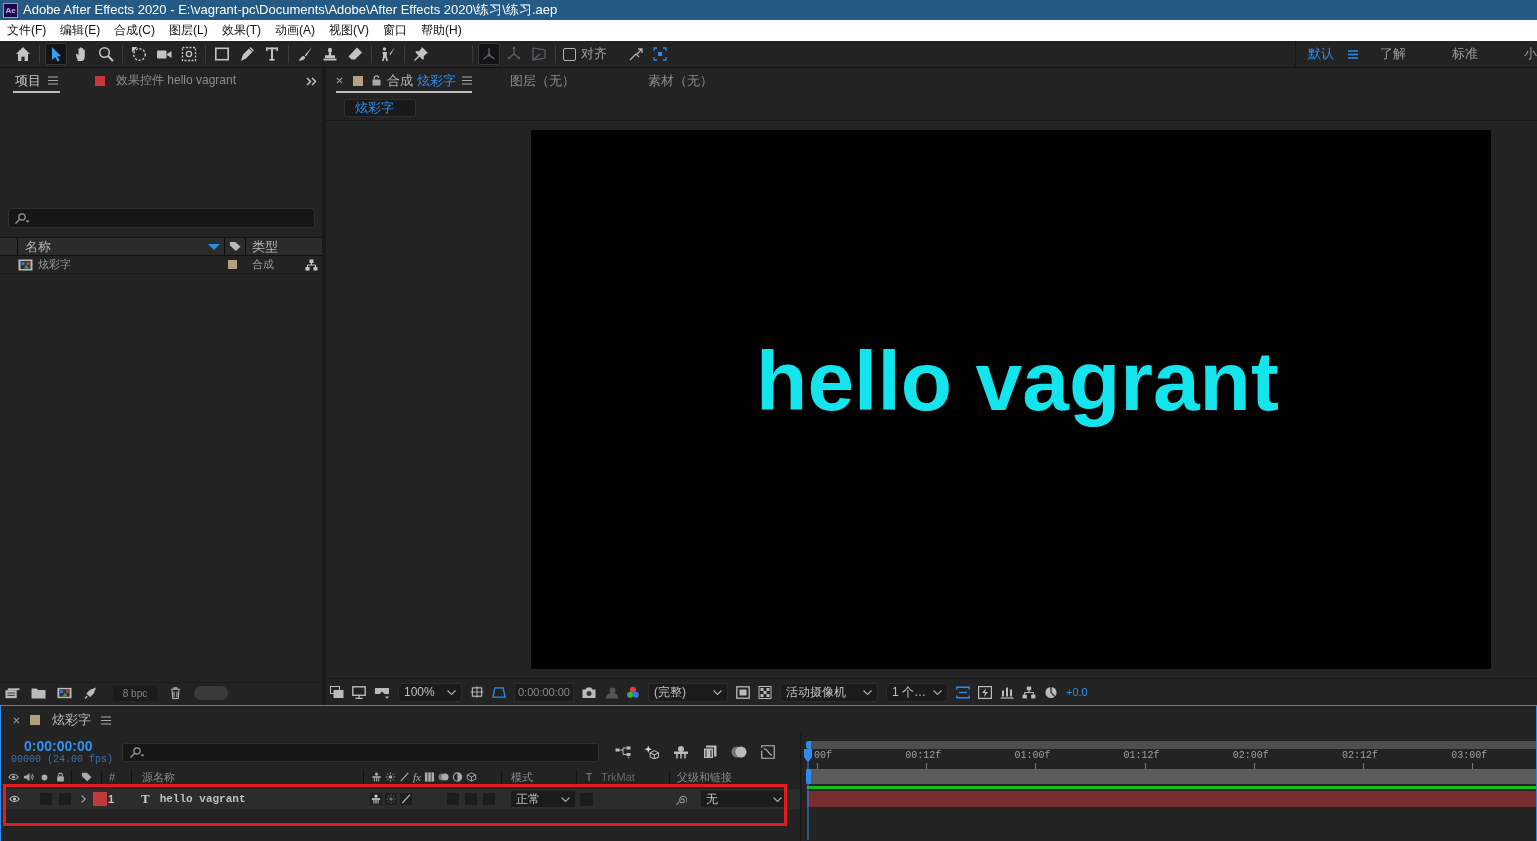 This screenshot has height=841, width=1537. I want to click on panel-tab: 图层（无）, so click(542, 81).